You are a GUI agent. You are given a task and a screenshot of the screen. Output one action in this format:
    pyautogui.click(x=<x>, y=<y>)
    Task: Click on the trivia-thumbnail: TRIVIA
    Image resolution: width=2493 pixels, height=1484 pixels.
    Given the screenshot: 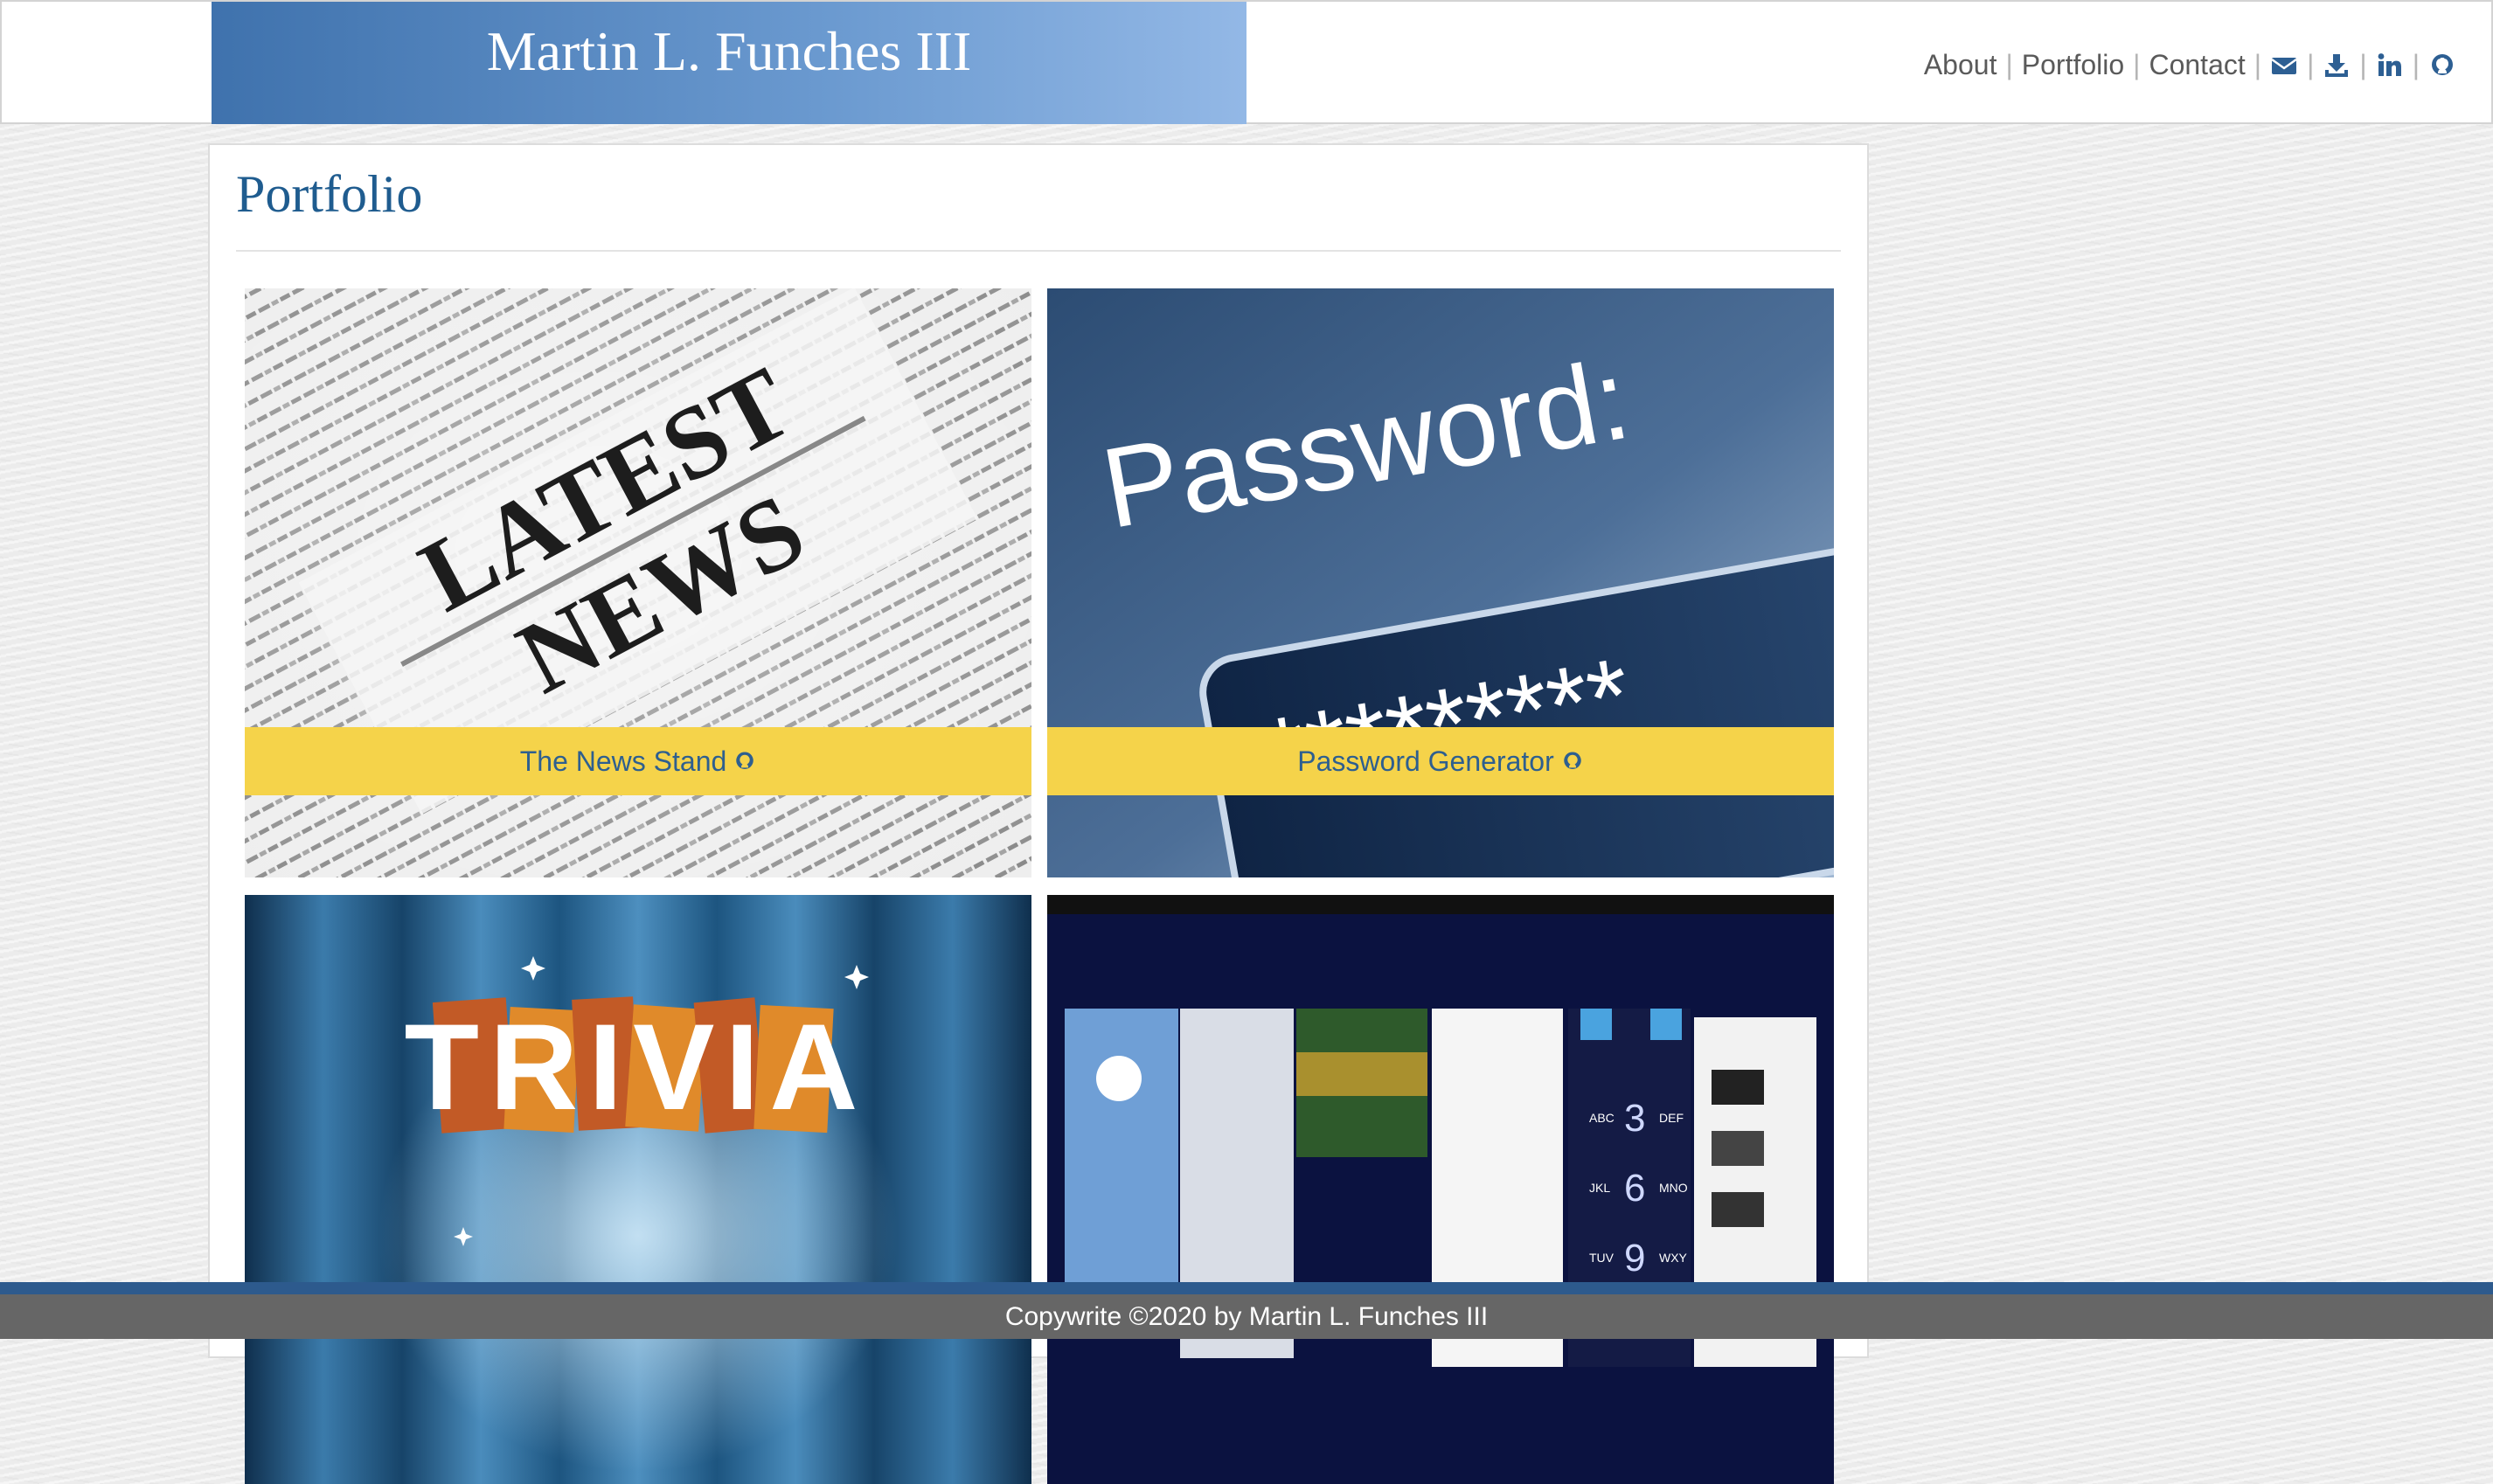 What is the action you would take?
    pyautogui.click(x=638, y=1189)
    